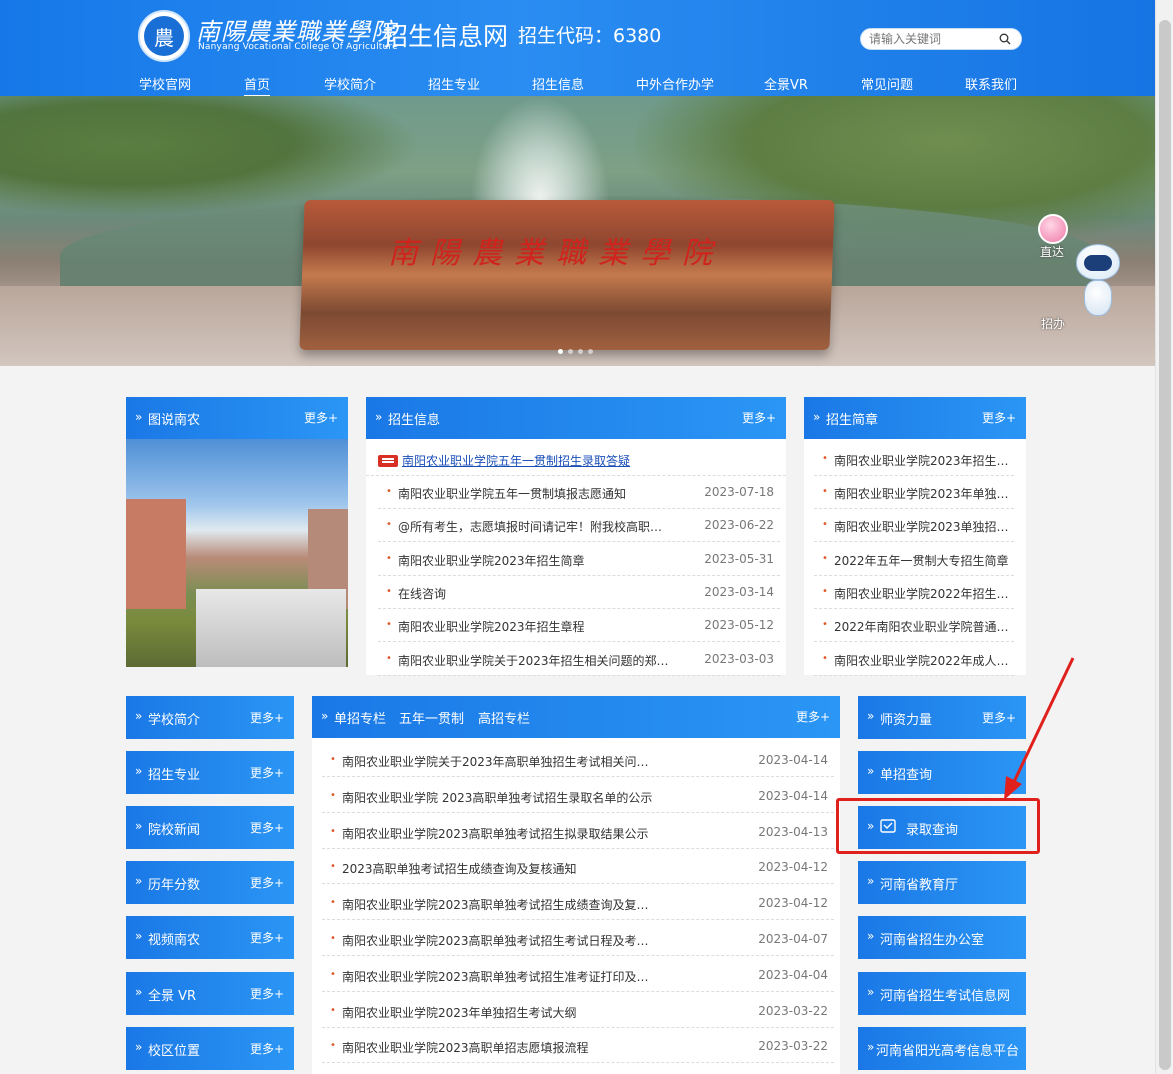 The image size is (1173, 1074). Describe the element at coordinates (210, 717) in the screenshot. I see `school-intro-button: » 学校简介 更多+` at that location.